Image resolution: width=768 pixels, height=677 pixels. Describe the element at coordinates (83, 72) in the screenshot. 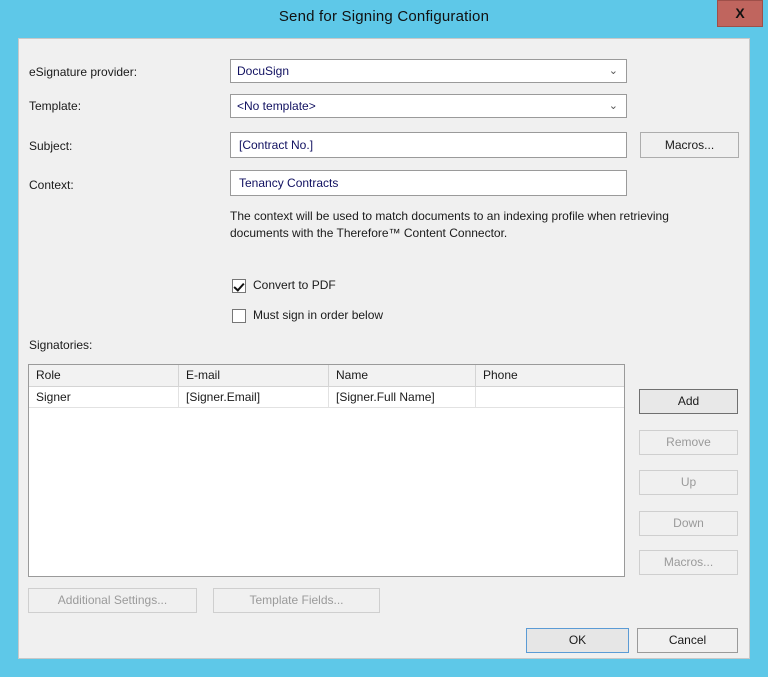

I see `esignature-provider-label: eSignature provider:` at that location.